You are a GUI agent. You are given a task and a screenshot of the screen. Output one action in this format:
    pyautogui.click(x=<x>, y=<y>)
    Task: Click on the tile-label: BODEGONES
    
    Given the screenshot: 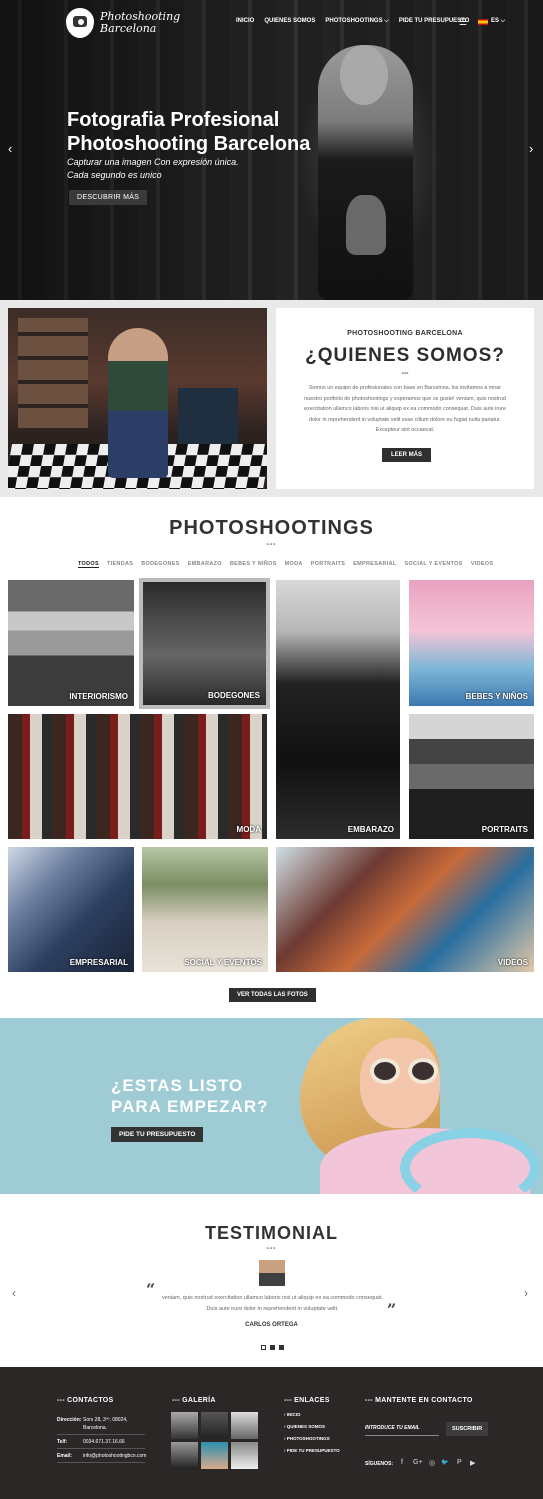 What is the action you would take?
    pyautogui.click(x=233, y=695)
    